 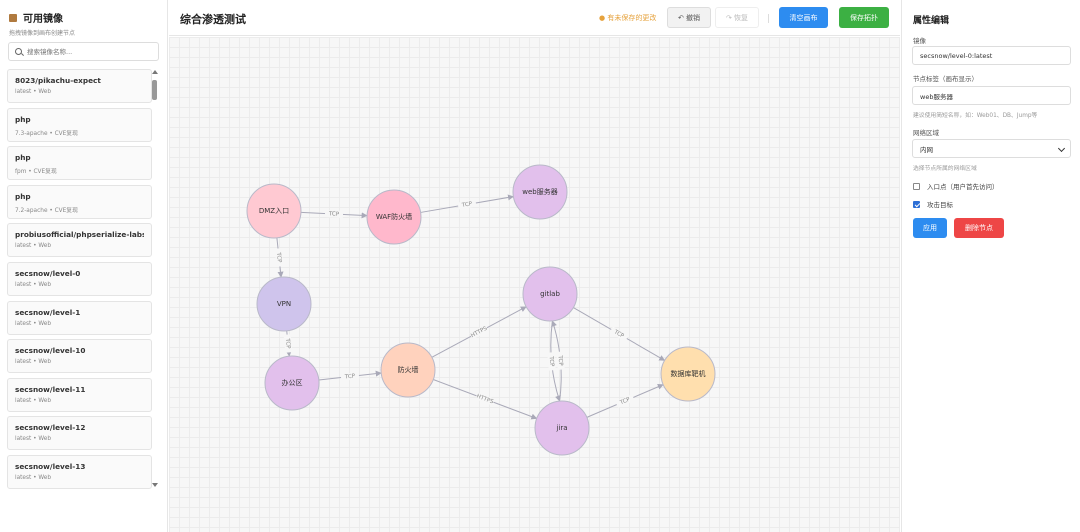 I want to click on node-label: VPN, so click(x=284, y=304).